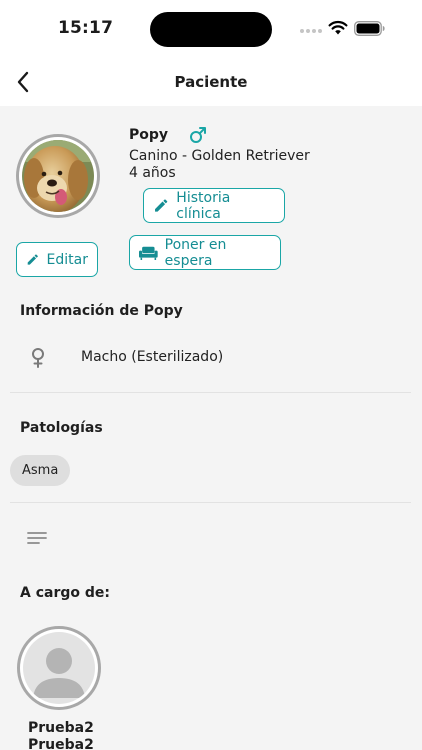  Describe the element at coordinates (198, 135) in the screenshot. I see `male-icon` at that location.